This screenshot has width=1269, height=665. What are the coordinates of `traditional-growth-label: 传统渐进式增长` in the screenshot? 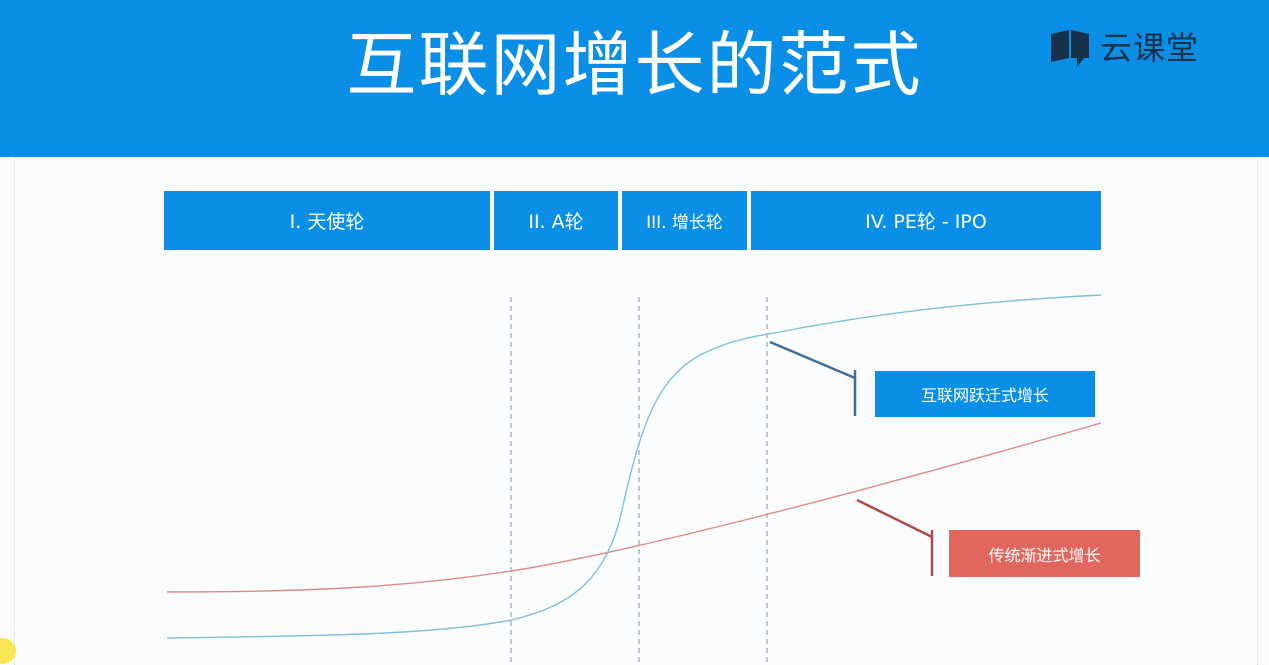 It's located at (1044, 553).